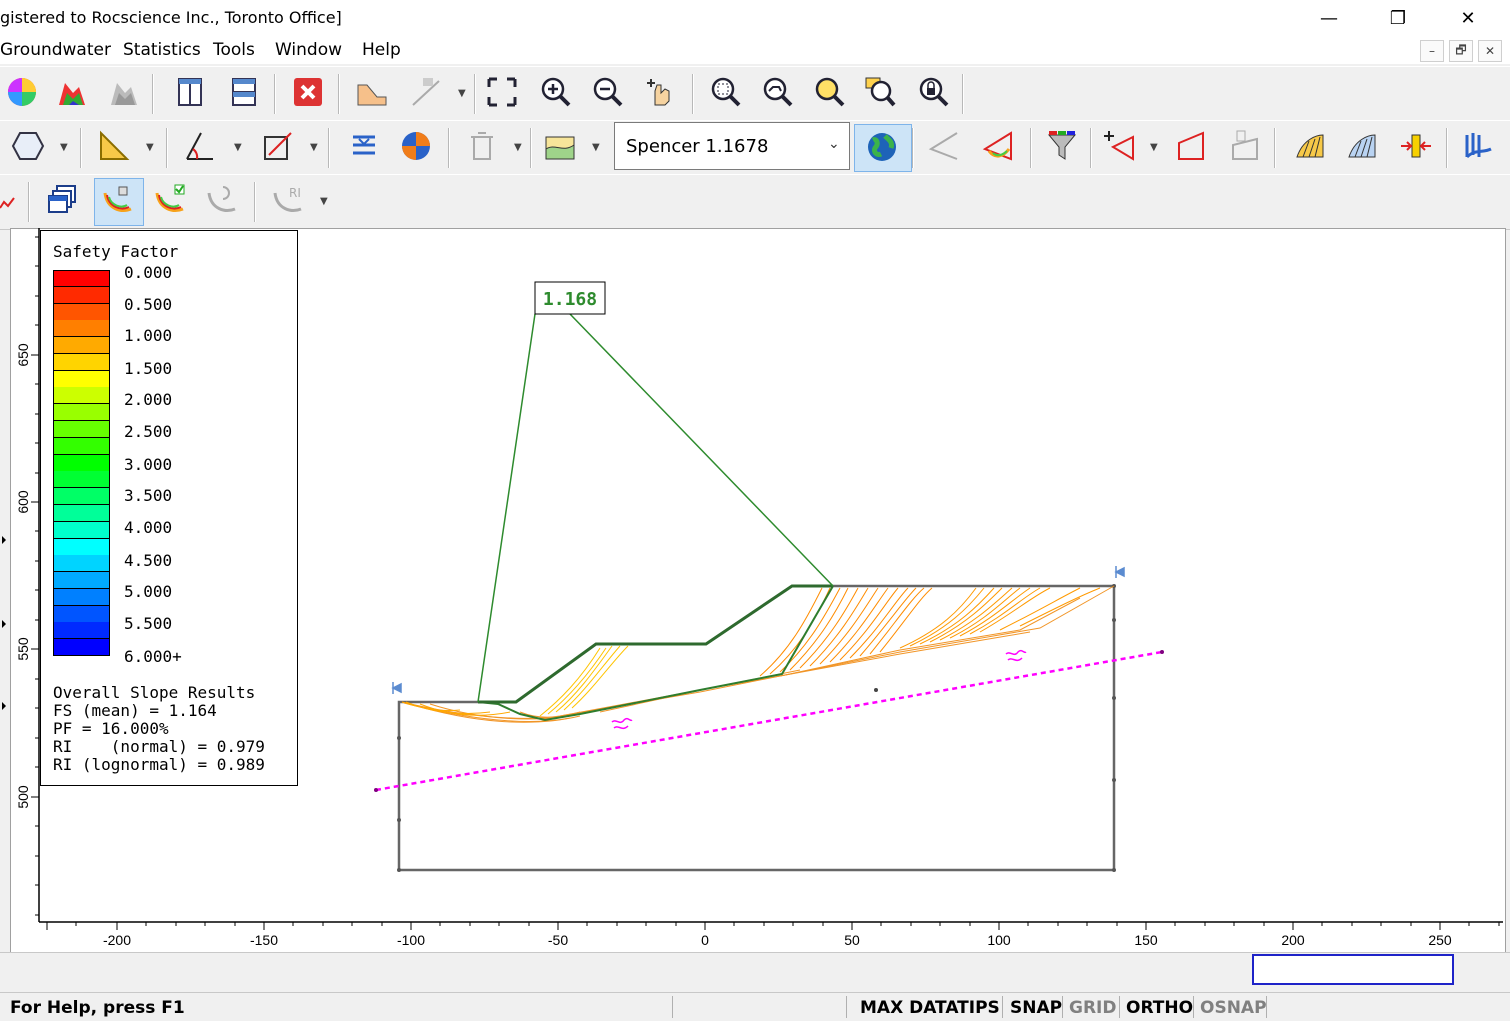 This screenshot has height=1021, width=1510. I want to click on ortho-toggle: ORTHO, so click(1159, 1008).